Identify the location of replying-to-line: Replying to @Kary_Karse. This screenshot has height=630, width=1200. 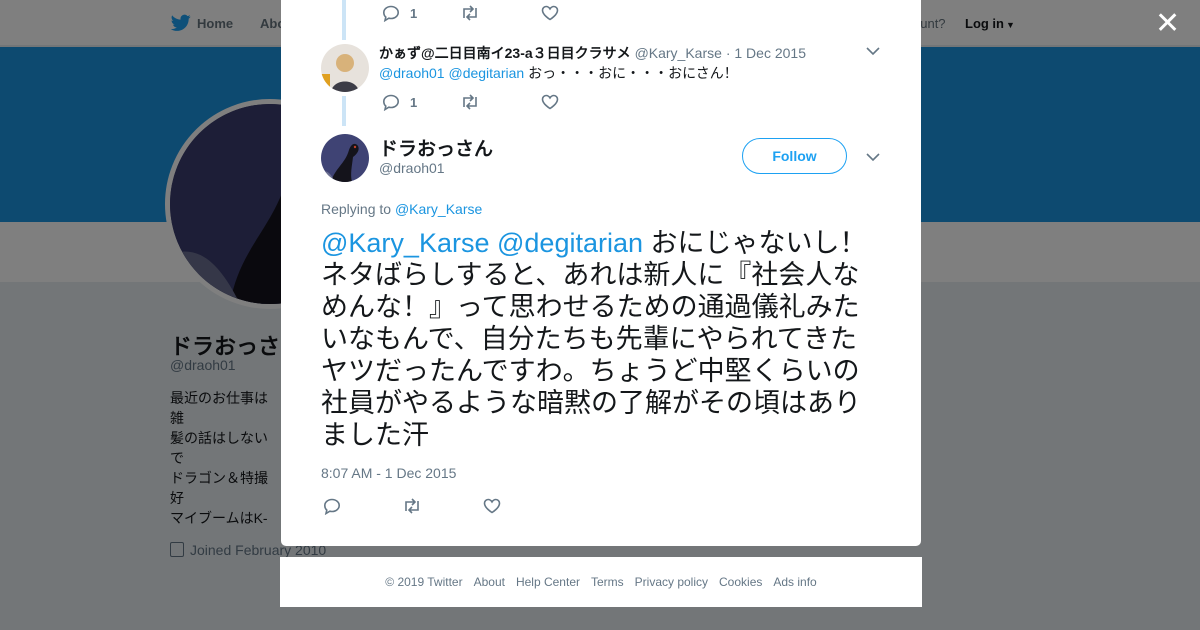
(401, 209).